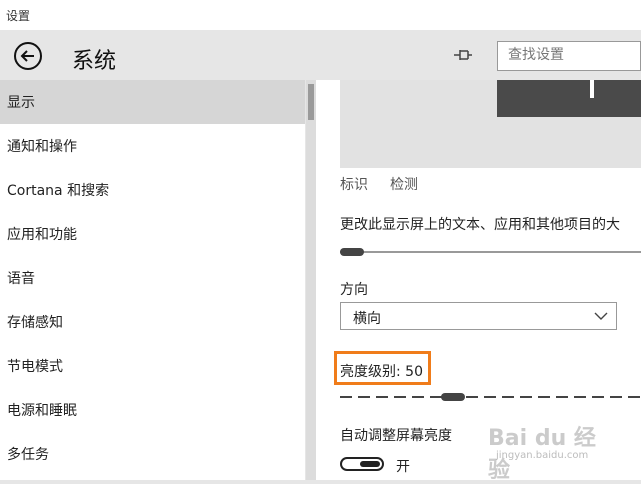 Image resolution: width=641 pixels, height=484 pixels. What do you see at coordinates (354, 184) in the screenshot?
I see `identify-link: 标识` at bounding box center [354, 184].